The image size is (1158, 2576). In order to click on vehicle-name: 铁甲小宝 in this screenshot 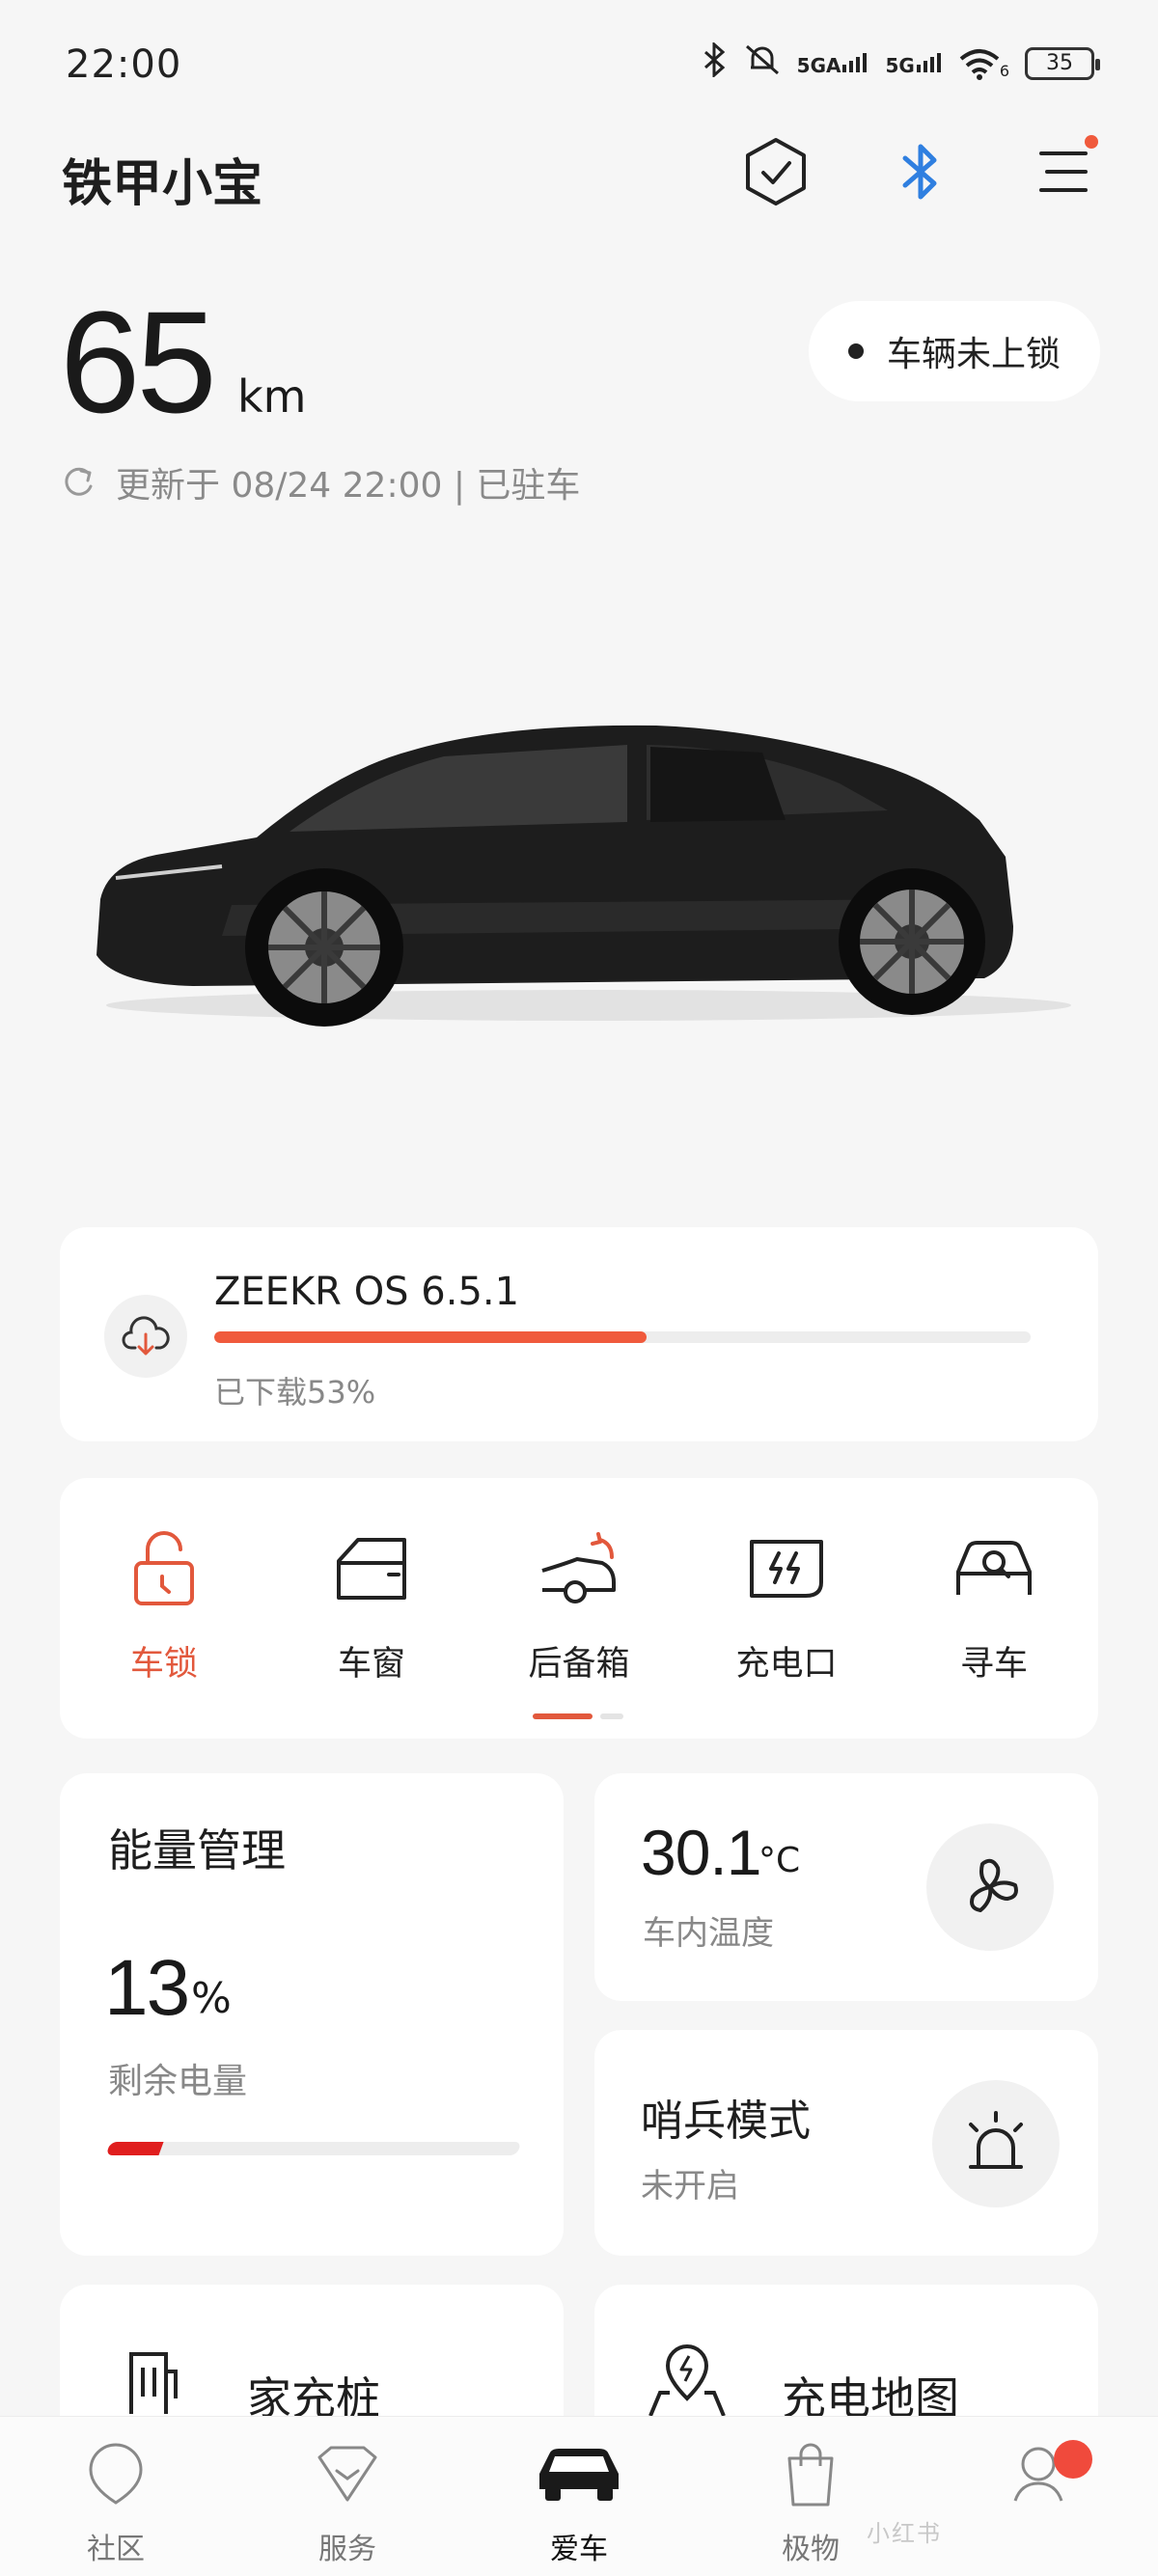, I will do `click(162, 184)`.